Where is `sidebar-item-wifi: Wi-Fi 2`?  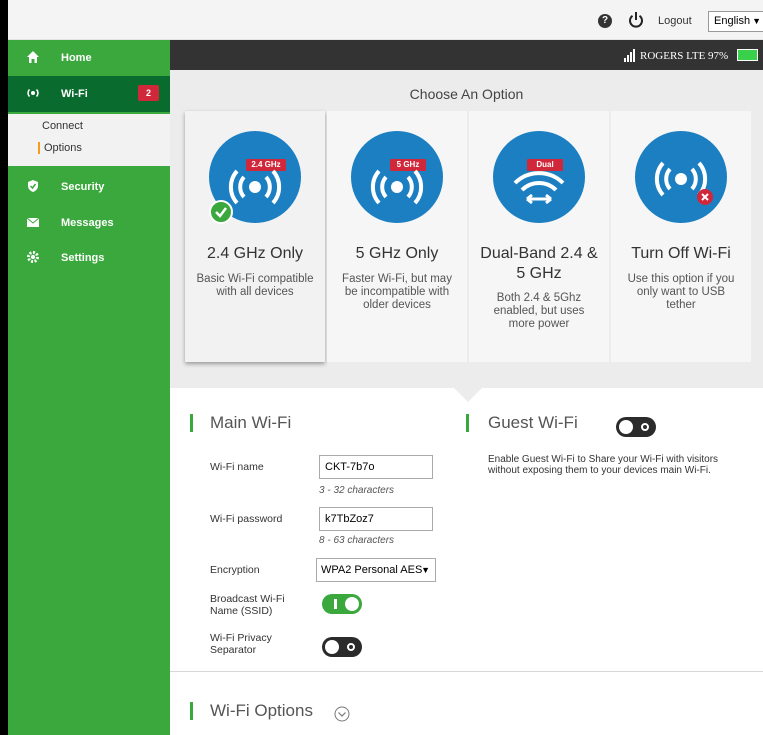
sidebar-item-wifi: Wi-Fi 2 is located at coordinates (89, 94).